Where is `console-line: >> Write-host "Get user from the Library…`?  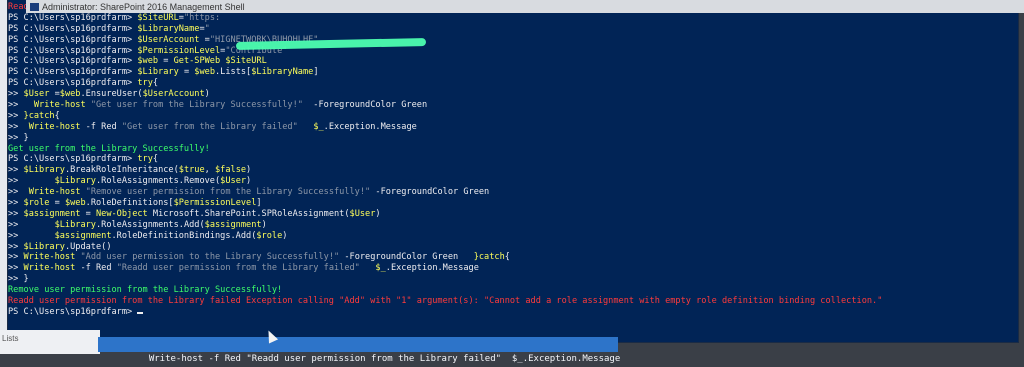
console-line: >> Write-host "Get user from the Library… is located at coordinates (218, 105).